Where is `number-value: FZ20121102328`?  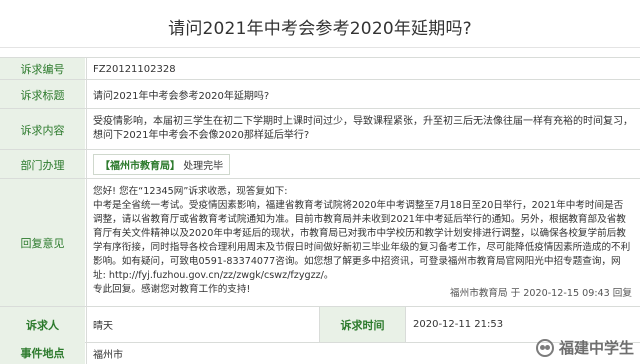 number-value: FZ20121102328 is located at coordinates (363, 69).